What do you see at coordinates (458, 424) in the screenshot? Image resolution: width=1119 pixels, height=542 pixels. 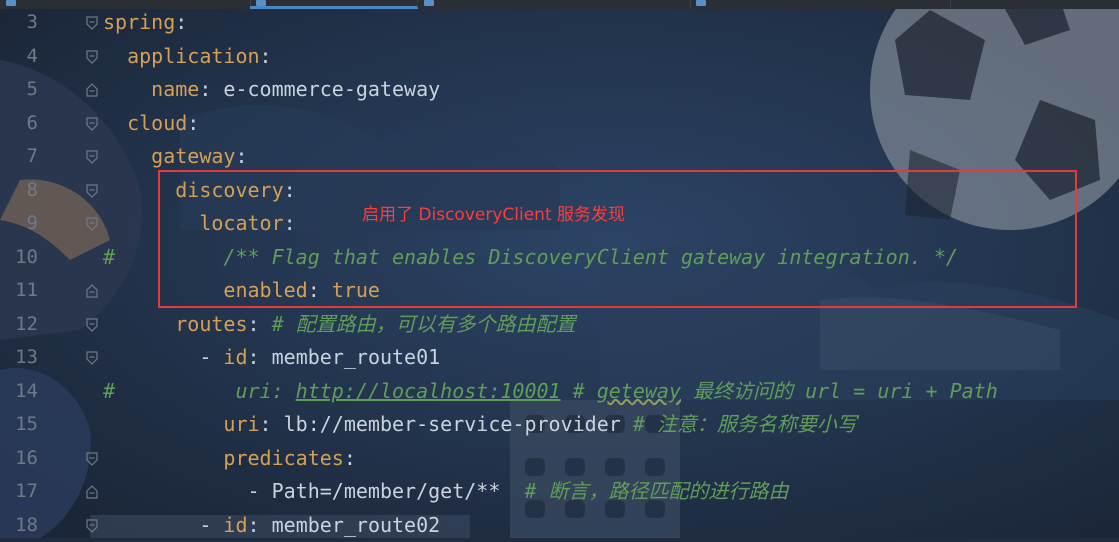 I see `code-token: lb://member-service-provider` at bounding box center [458, 424].